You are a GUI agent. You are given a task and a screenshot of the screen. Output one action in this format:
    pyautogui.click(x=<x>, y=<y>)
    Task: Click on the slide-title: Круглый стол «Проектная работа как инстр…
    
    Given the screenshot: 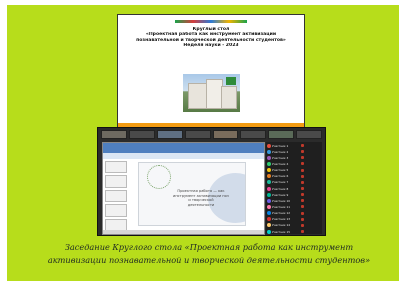 What is the action you would take?
    pyautogui.click(x=211, y=38)
    